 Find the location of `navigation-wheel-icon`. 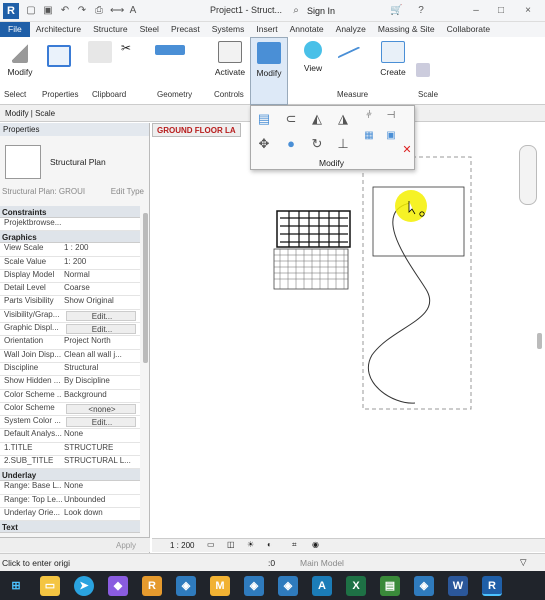

navigation-wheel-icon is located at coordinates (528, 175).